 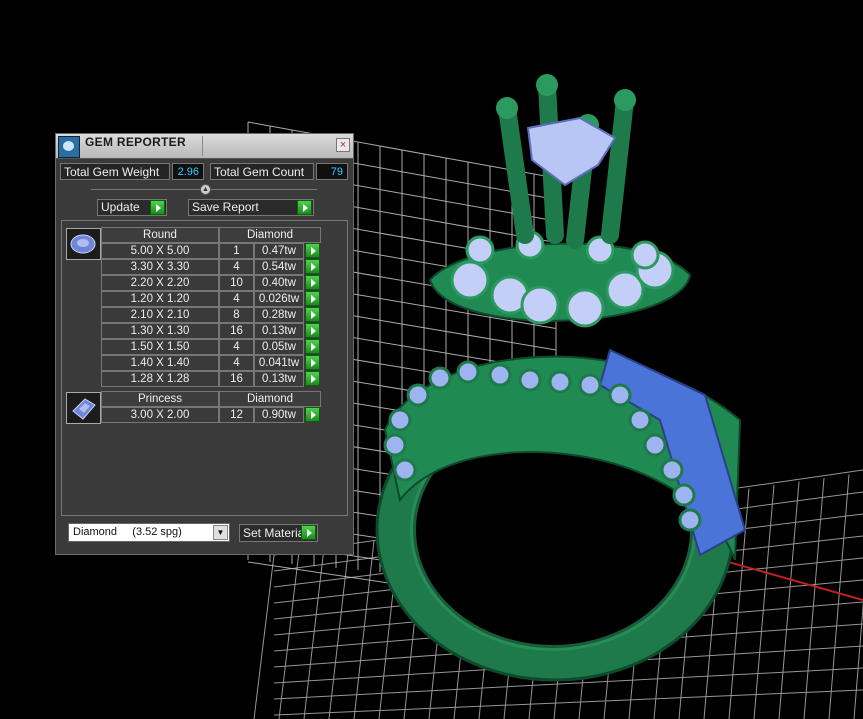 I want to click on total-gem-count-label: Total Gem Count, so click(x=262, y=171).